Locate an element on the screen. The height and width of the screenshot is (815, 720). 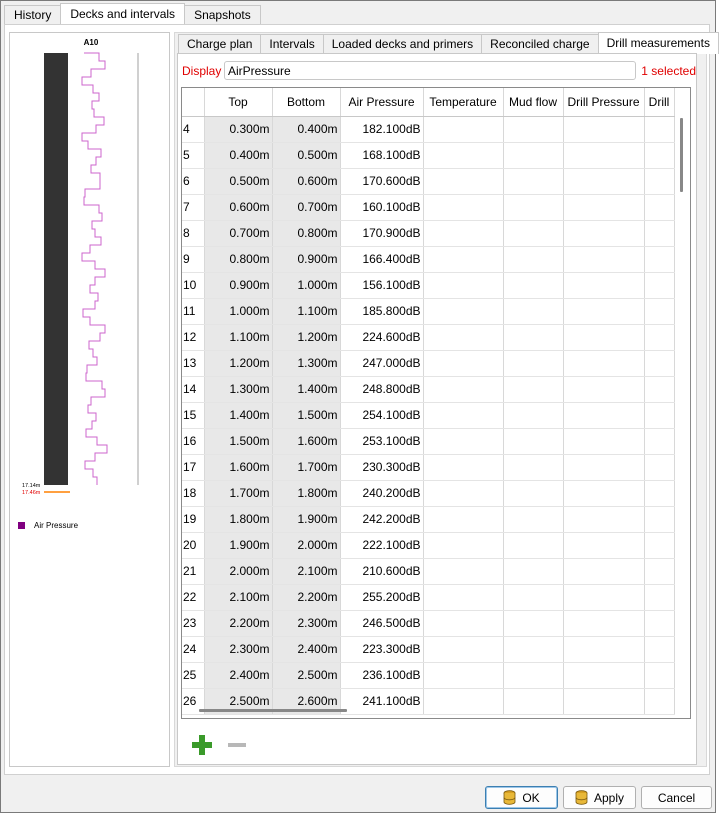
air-pressure-cell: 166.400dB is located at coordinates (382, 259).